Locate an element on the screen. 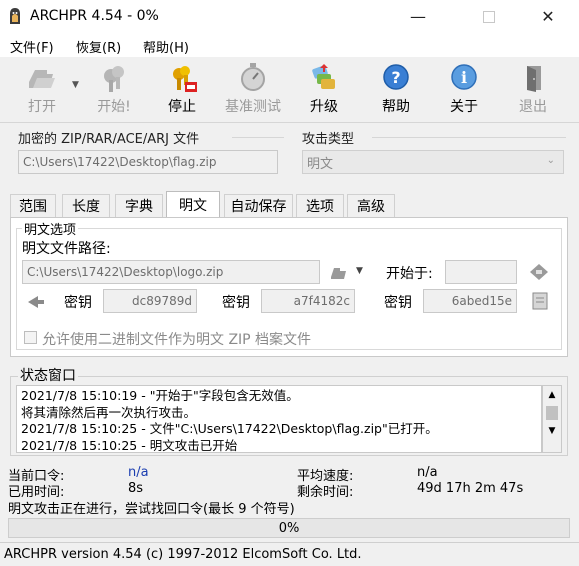  start-at-options-button is located at coordinates (539, 274).